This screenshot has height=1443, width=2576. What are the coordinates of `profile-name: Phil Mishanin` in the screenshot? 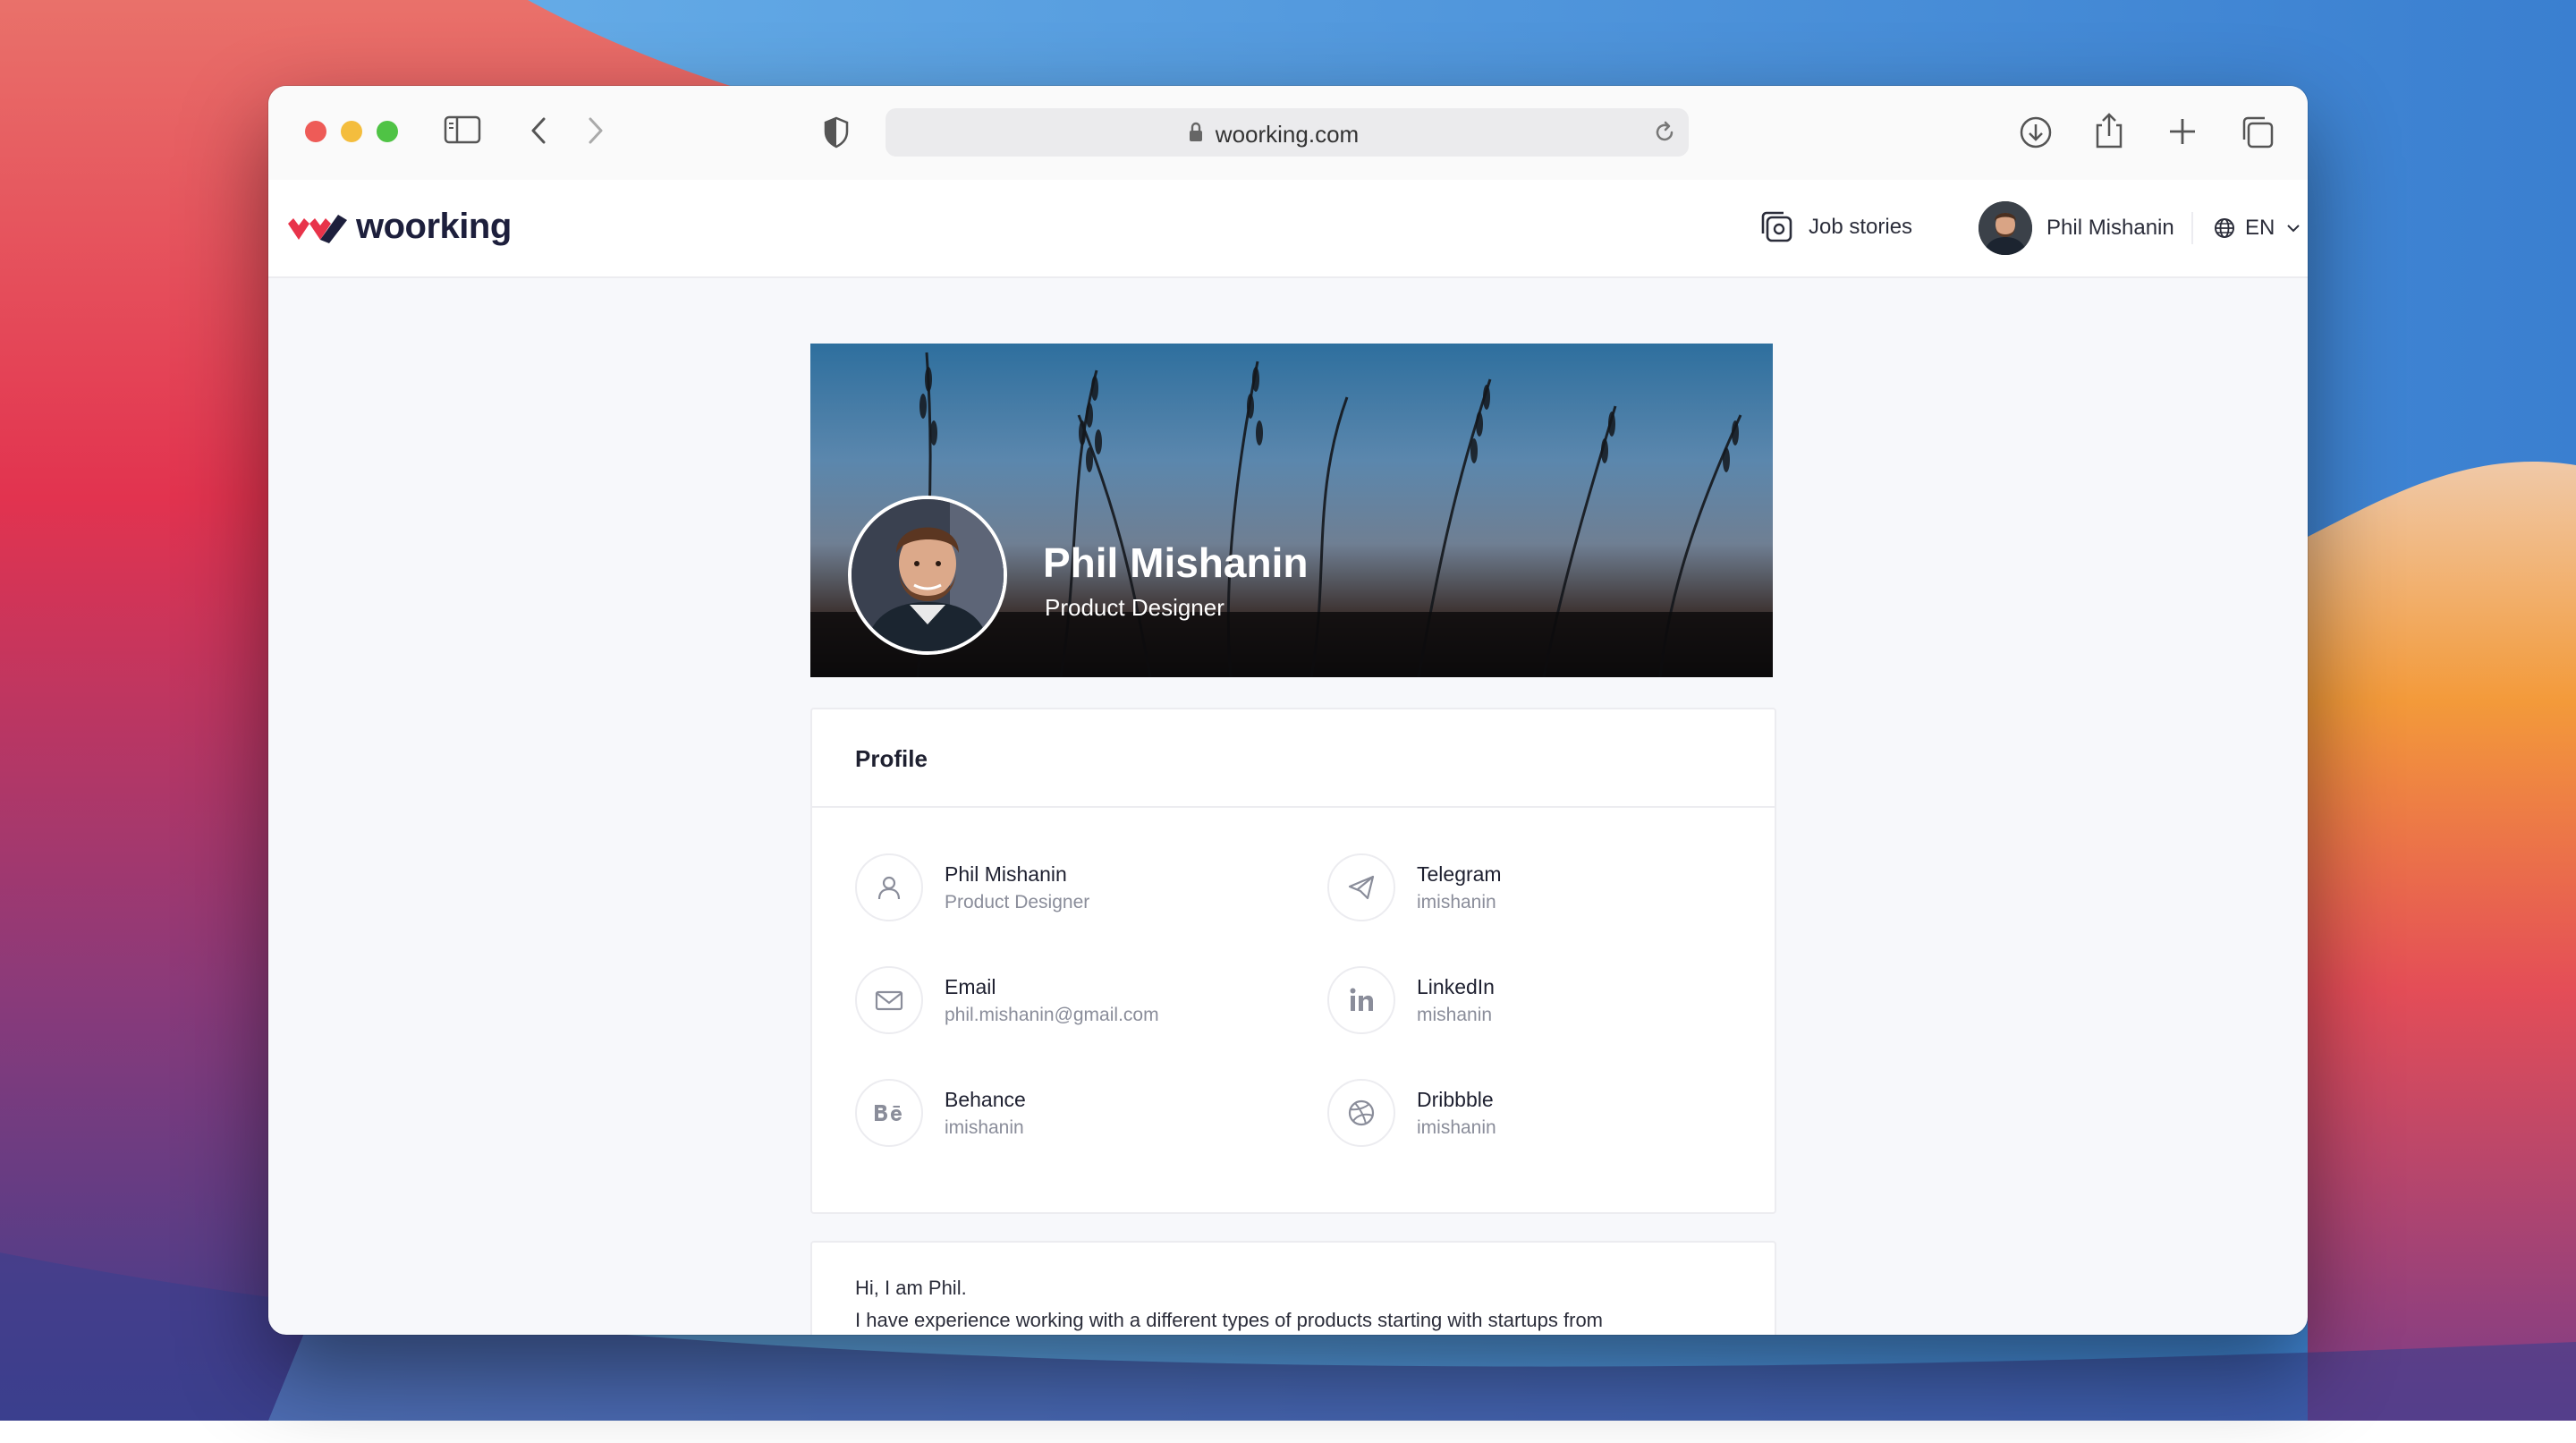 It's located at (1176, 563).